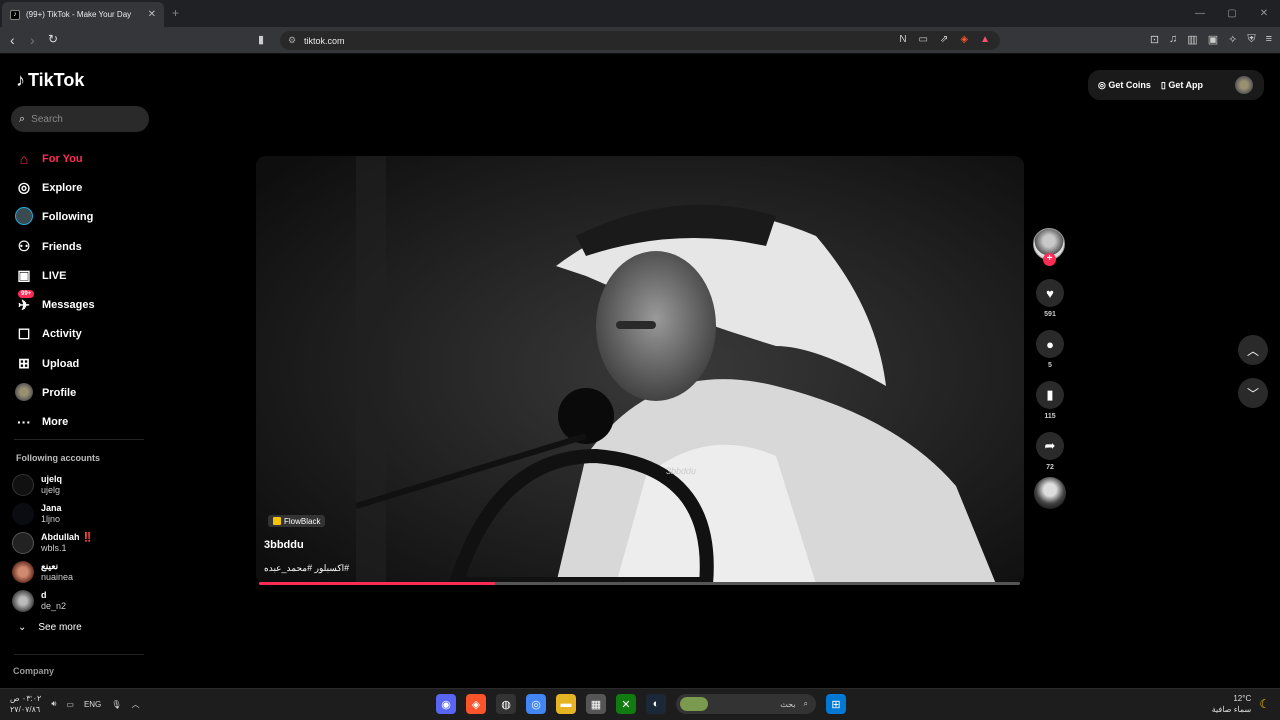 The width and height of the screenshot is (1280, 720). I want to click on clock-time: ٠٣:٠٢ ص, so click(26, 698).